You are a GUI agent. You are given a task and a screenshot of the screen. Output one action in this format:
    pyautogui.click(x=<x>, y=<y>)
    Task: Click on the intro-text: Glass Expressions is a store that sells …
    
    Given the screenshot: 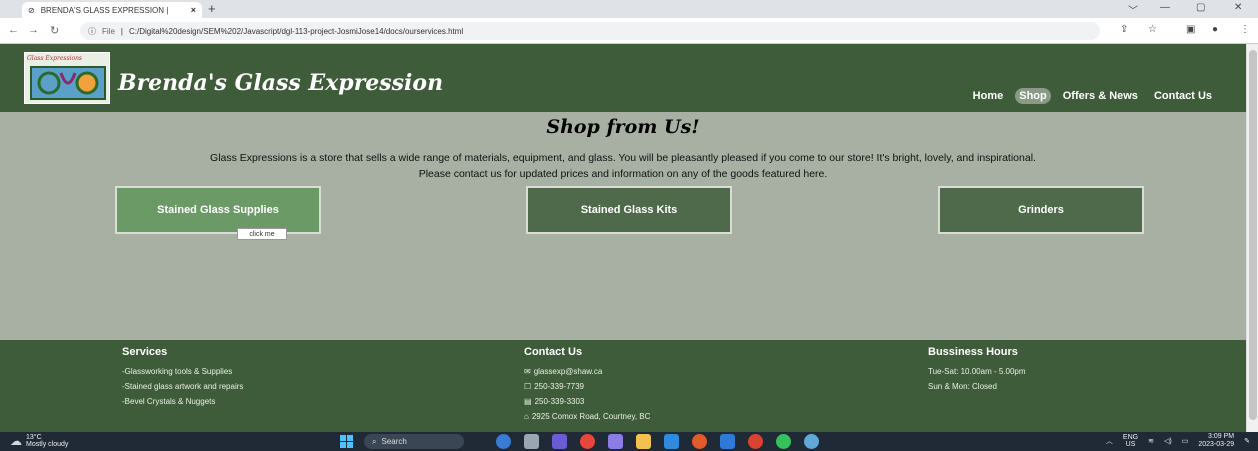 What is the action you would take?
    pyautogui.click(x=623, y=166)
    